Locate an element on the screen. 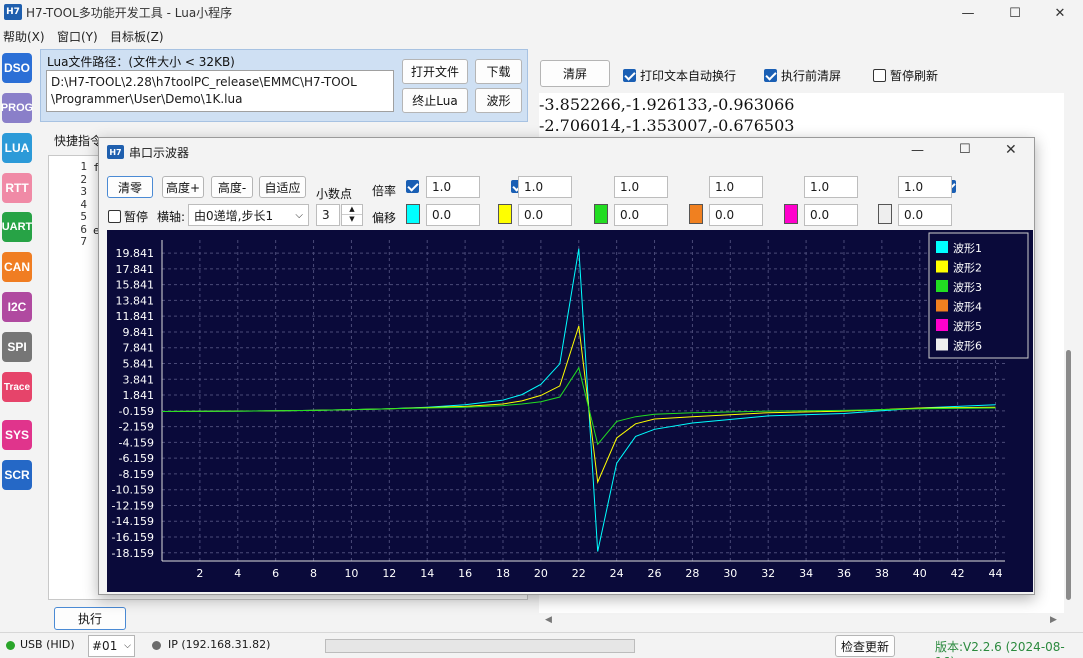  line-number: 7 is located at coordinates (83, 241).